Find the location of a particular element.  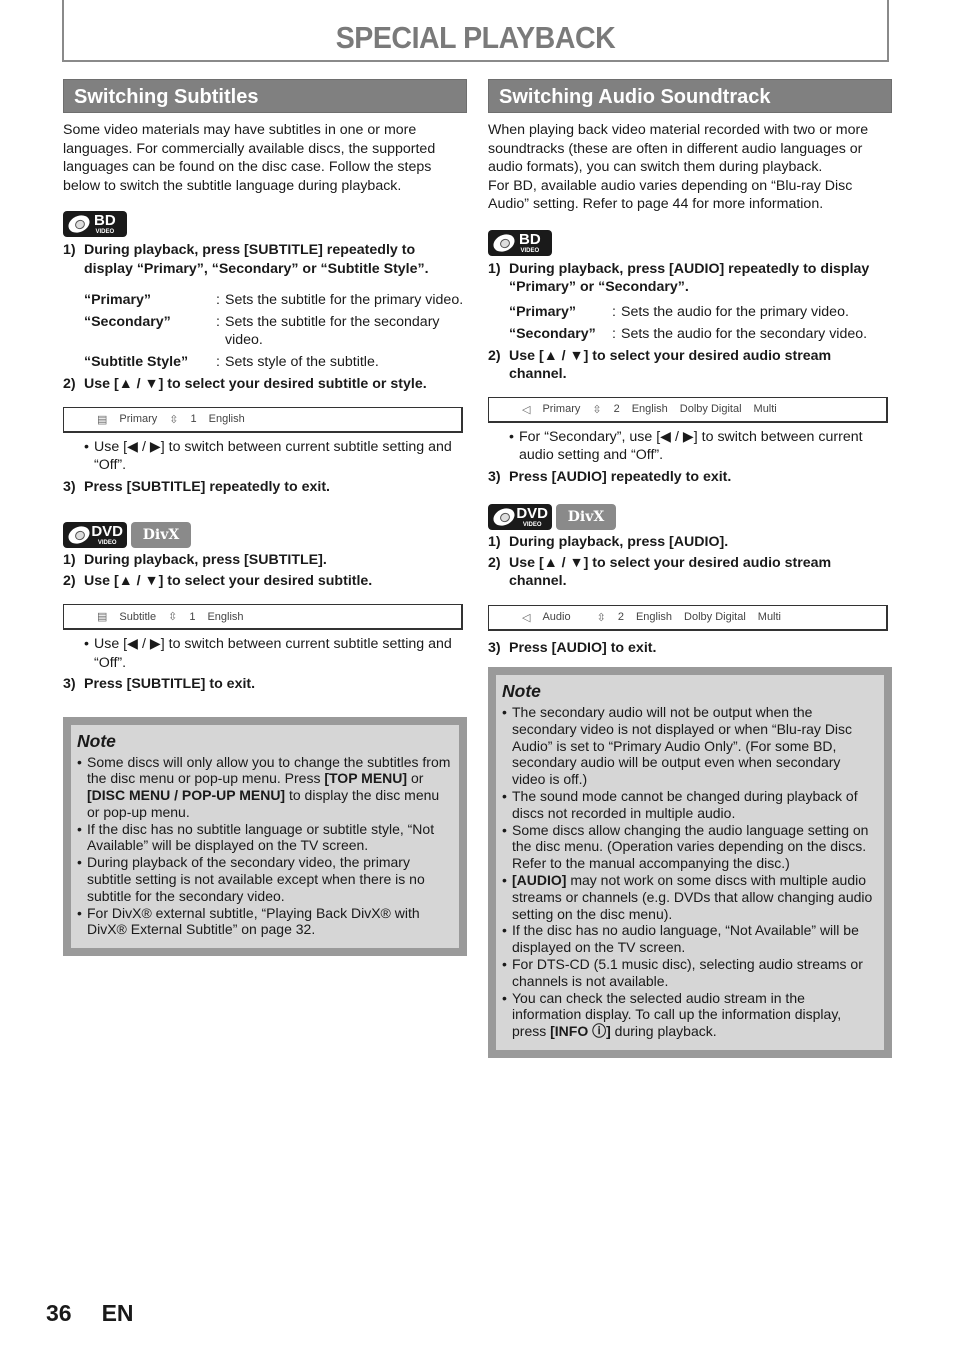

step-1: 1) During playback, press [AUDIO]. is located at coordinates (690, 542).